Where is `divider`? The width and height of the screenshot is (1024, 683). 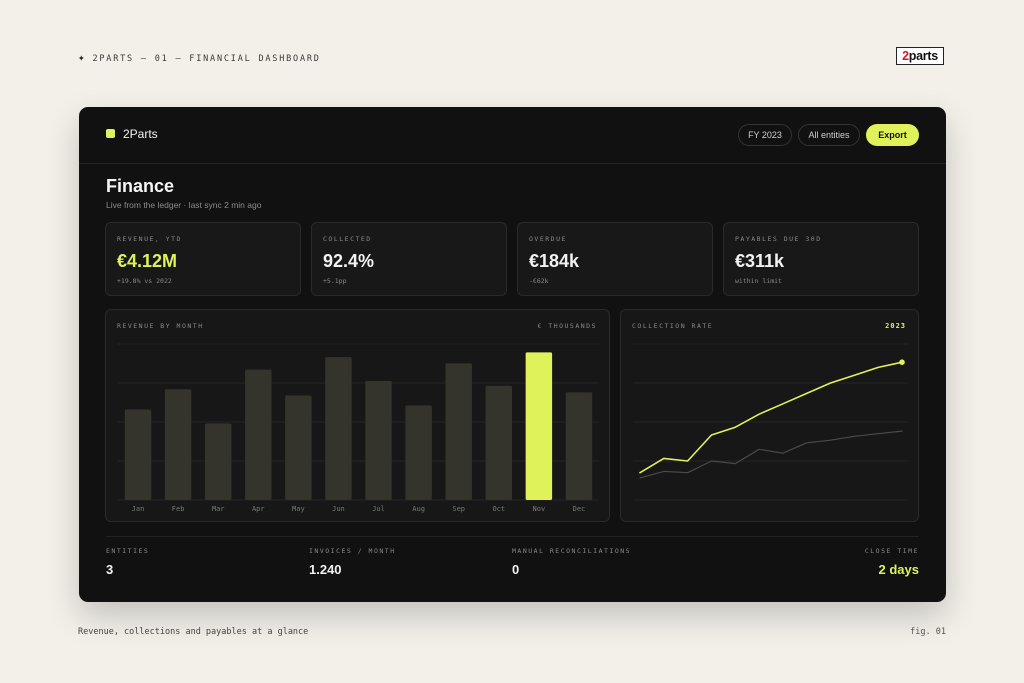
divider is located at coordinates (512, 536).